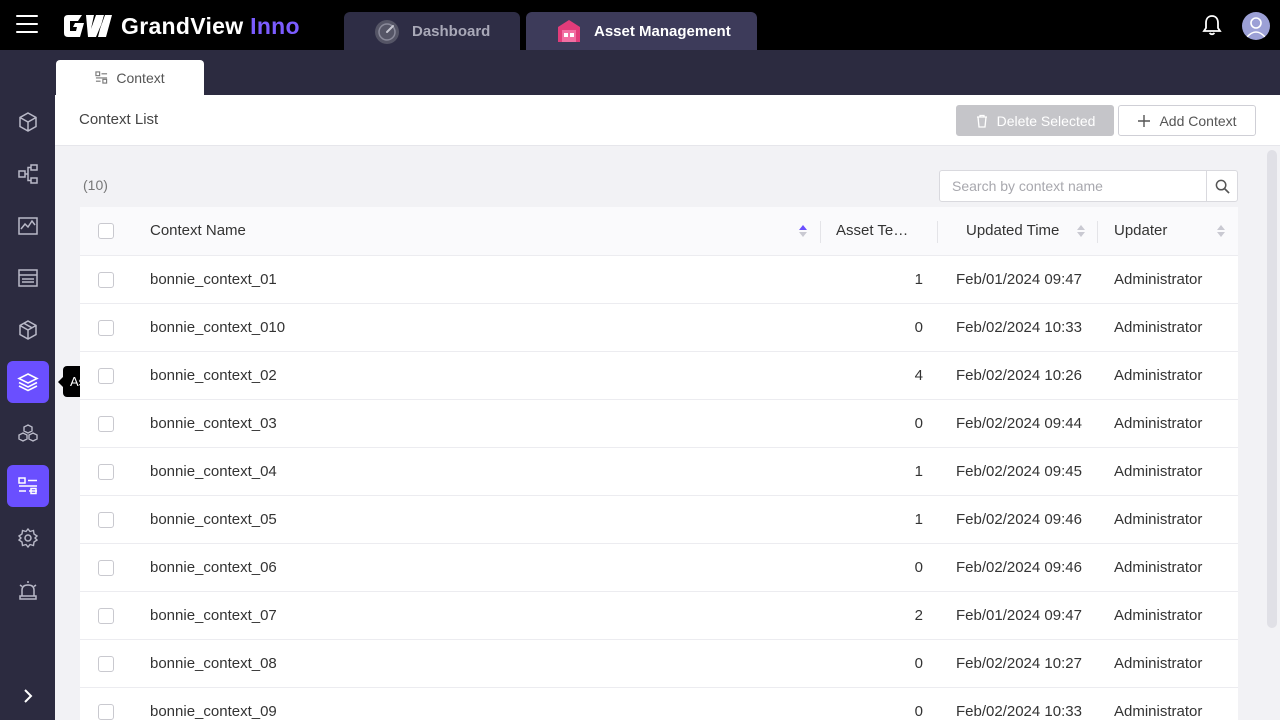 Image resolution: width=1280 pixels, height=720 pixels. What do you see at coordinates (28, 382) in the screenshot?
I see `sidebar-item-asset` at bounding box center [28, 382].